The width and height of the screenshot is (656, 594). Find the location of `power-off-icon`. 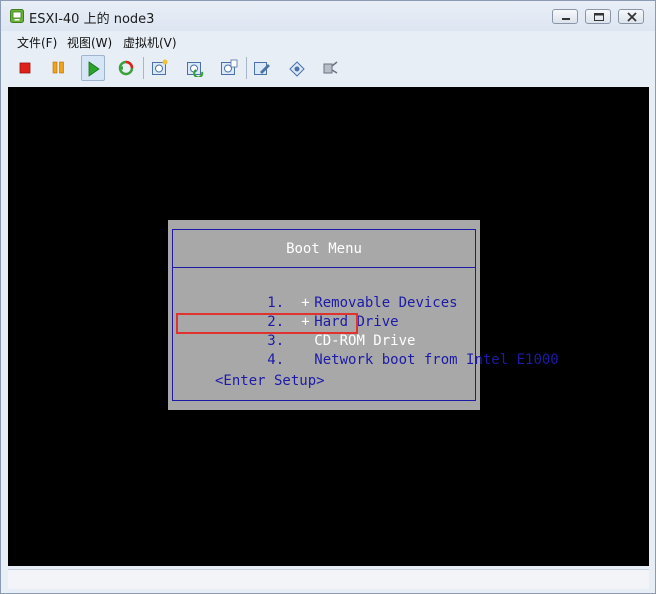

power-off-icon is located at coordinates (25, 68).